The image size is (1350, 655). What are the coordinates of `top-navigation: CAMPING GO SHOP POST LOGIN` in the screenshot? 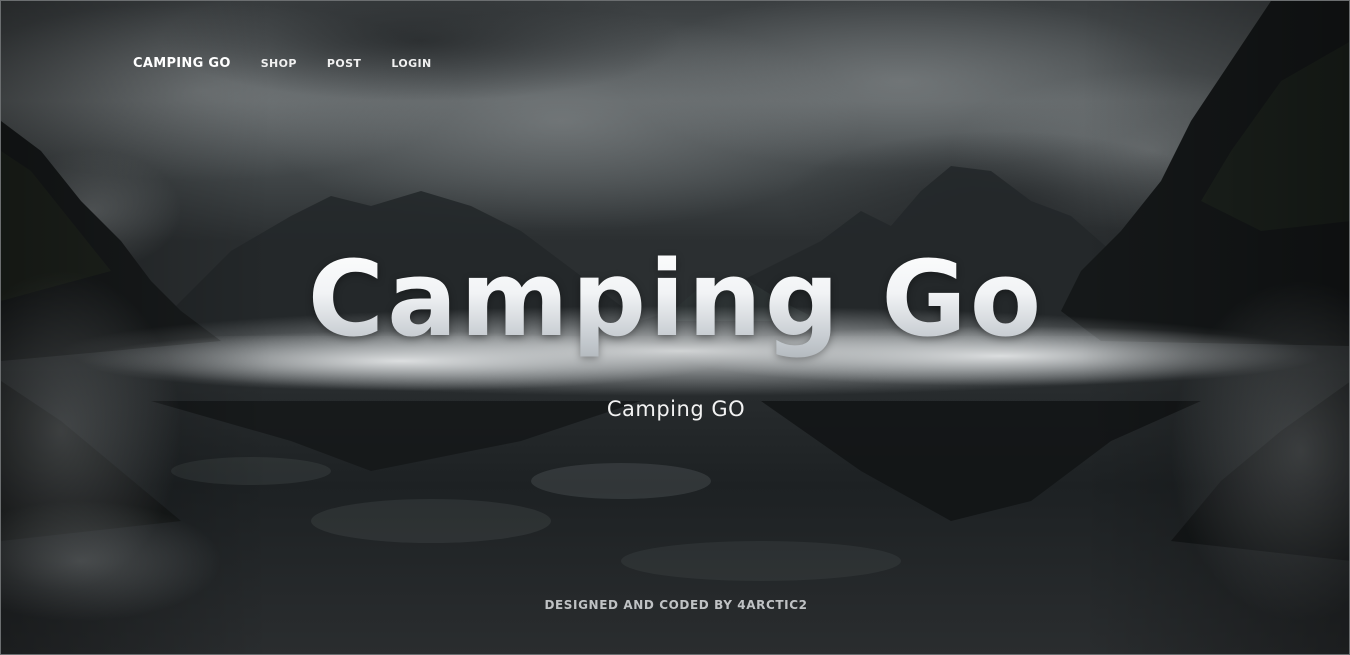 It's located at (297, 63).